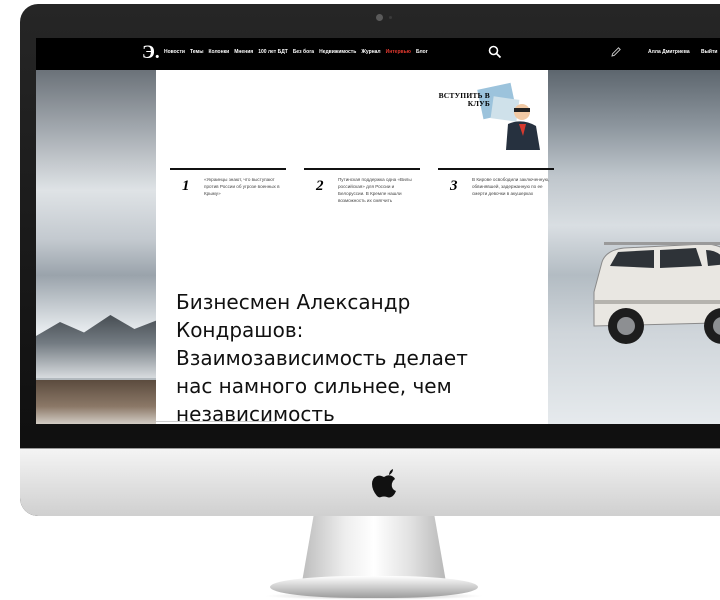 The image size is (720, 600). I want to click on monitor-stand-neck, so click(374, 549).